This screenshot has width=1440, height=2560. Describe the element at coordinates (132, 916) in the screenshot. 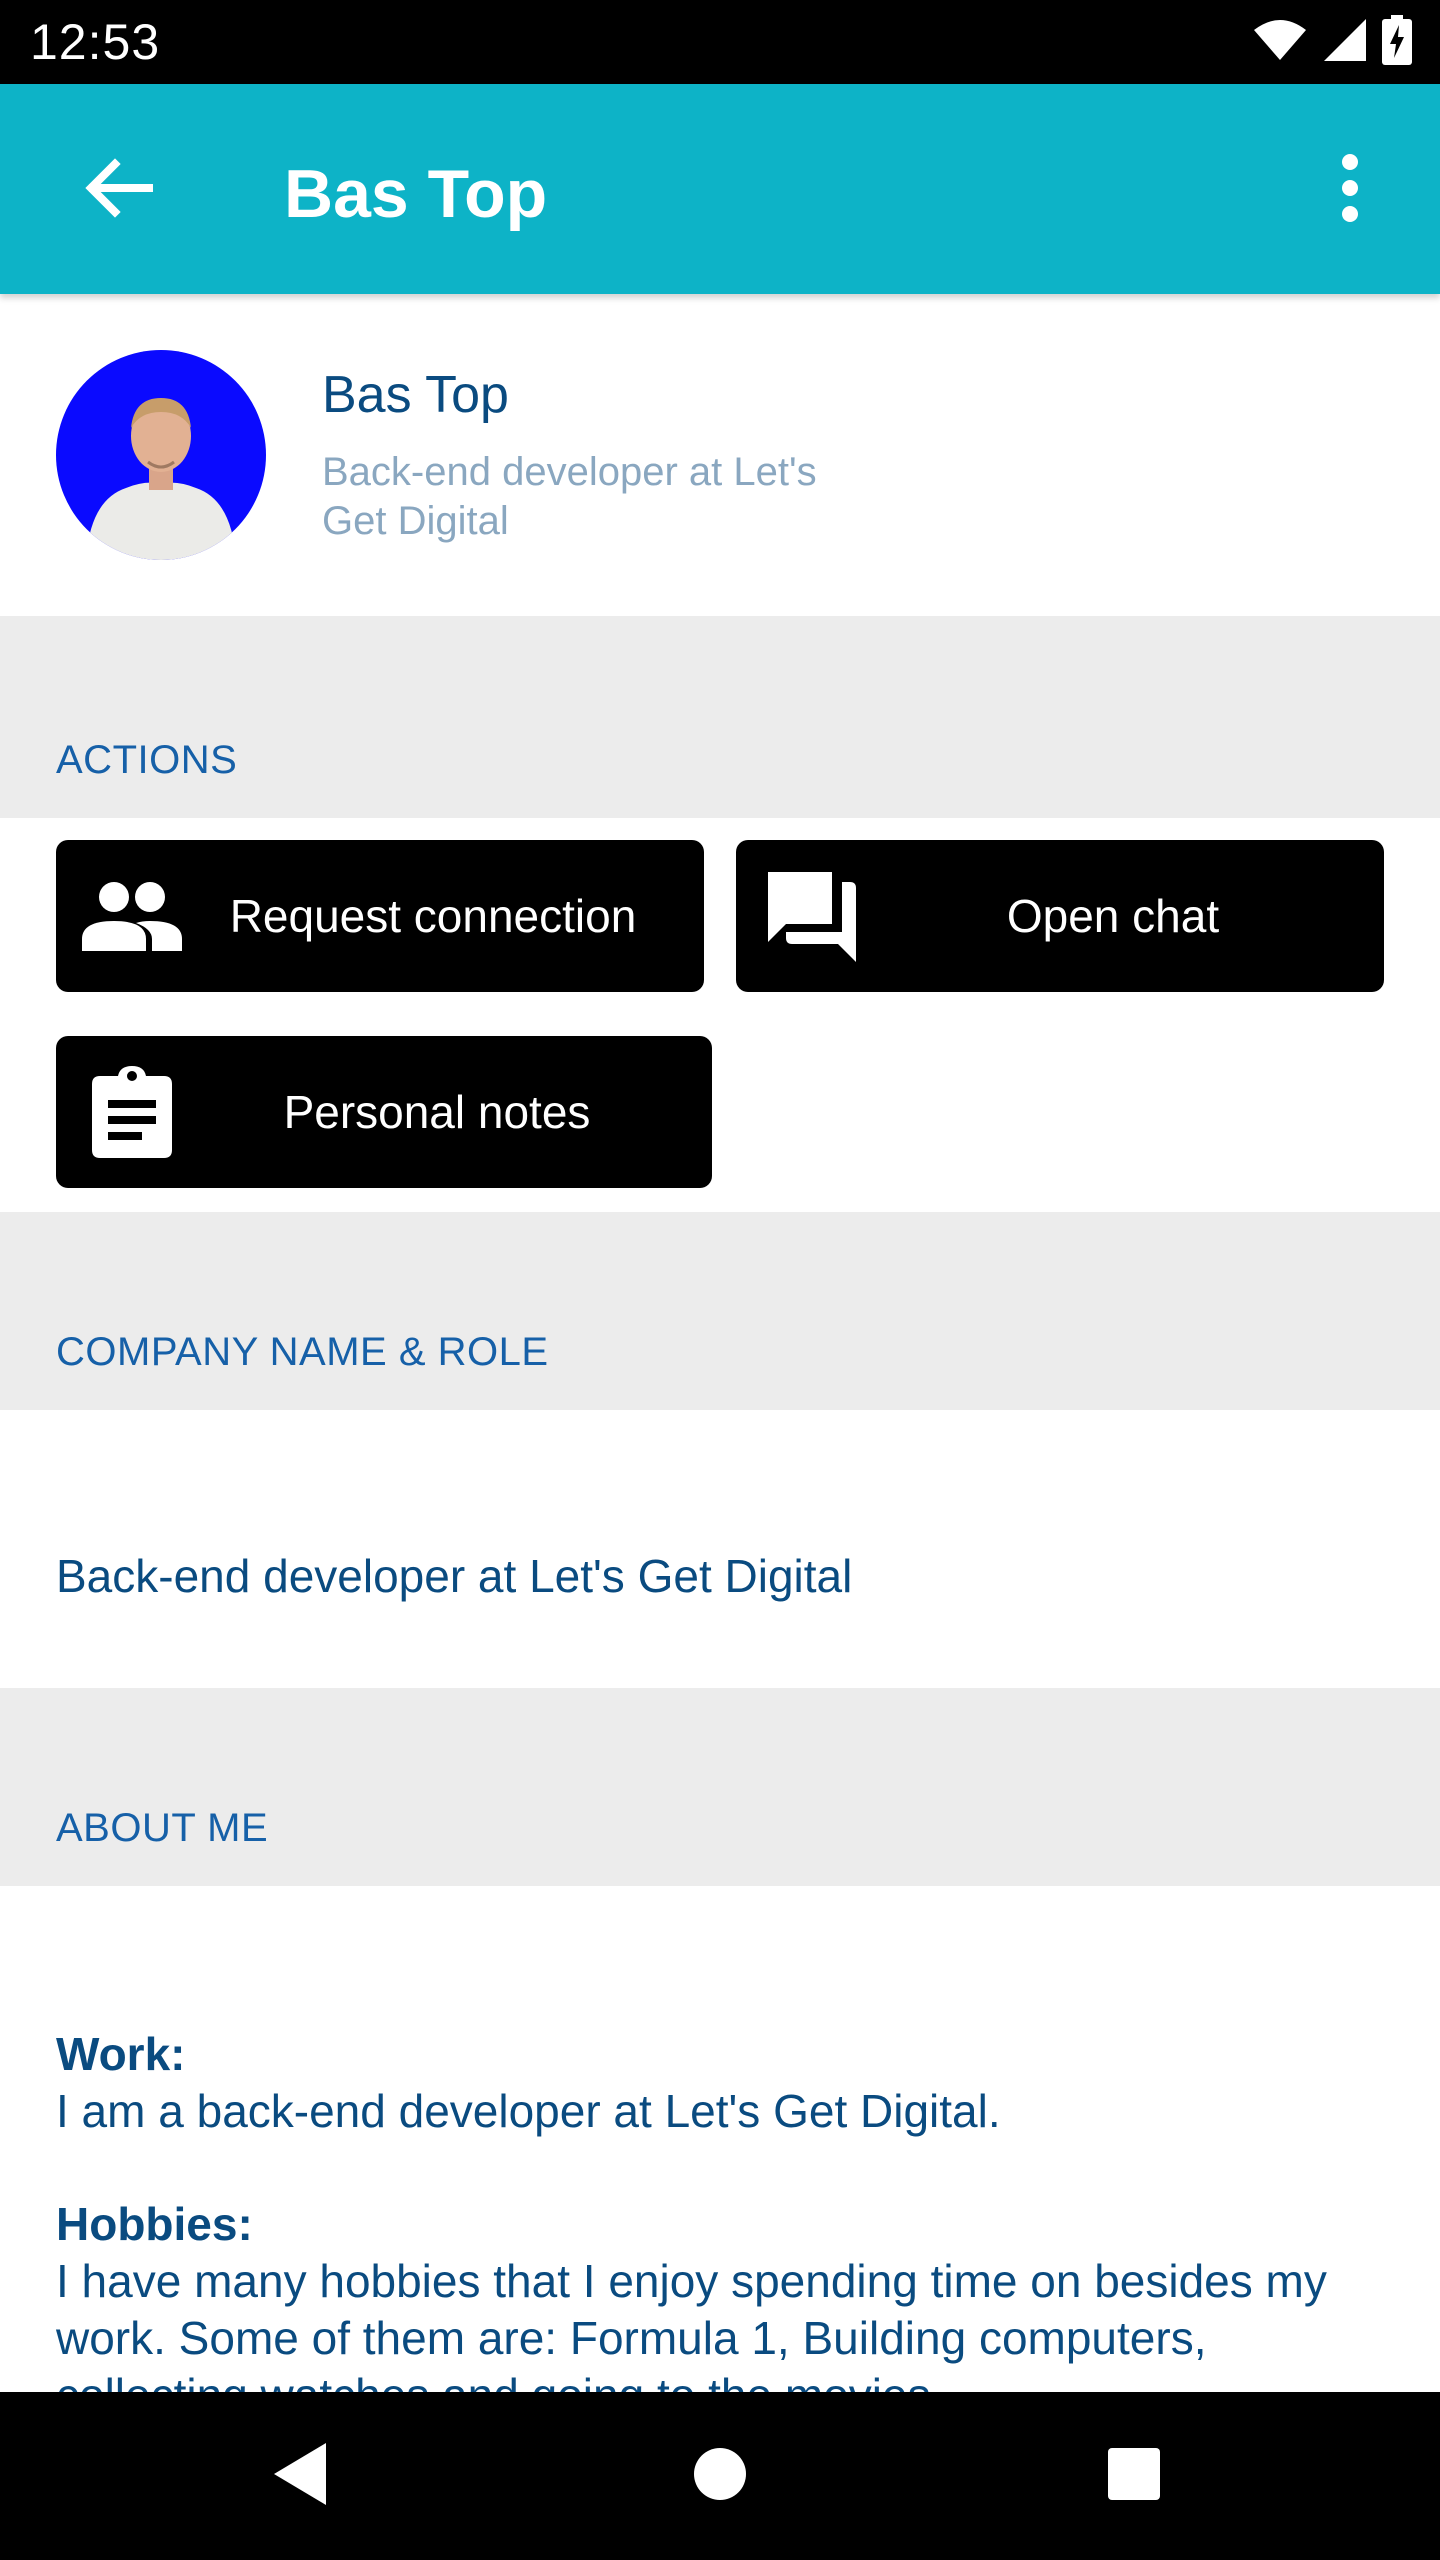

I see `people-icon` at that location.